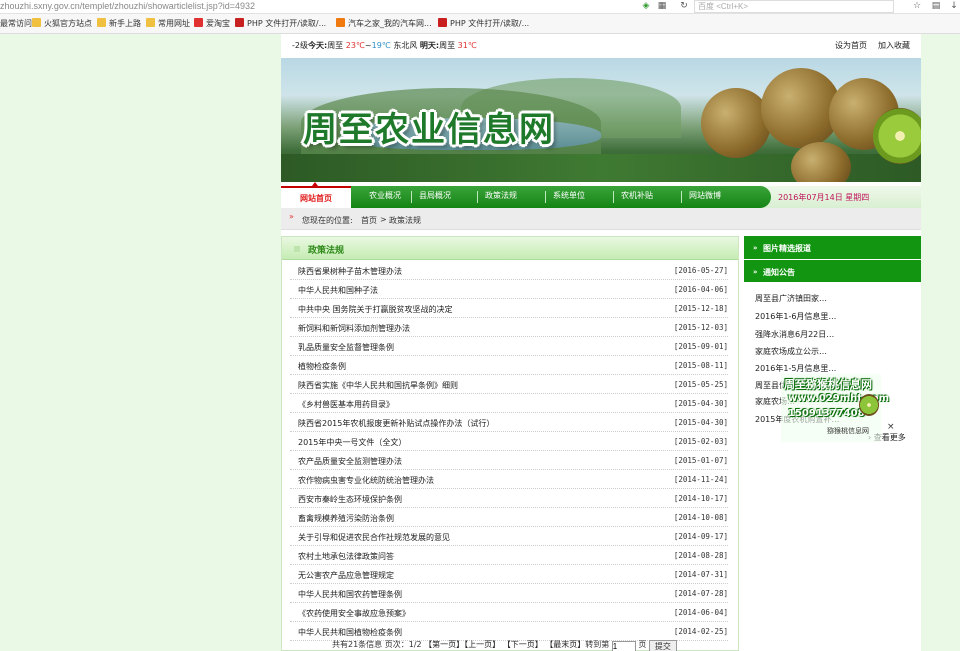 The width and height of the screenshot is (960, 651). What do you see at coordinates (297, 249) in the screenshot?
I see `header-square-icon` at bounding box center [297, 249].